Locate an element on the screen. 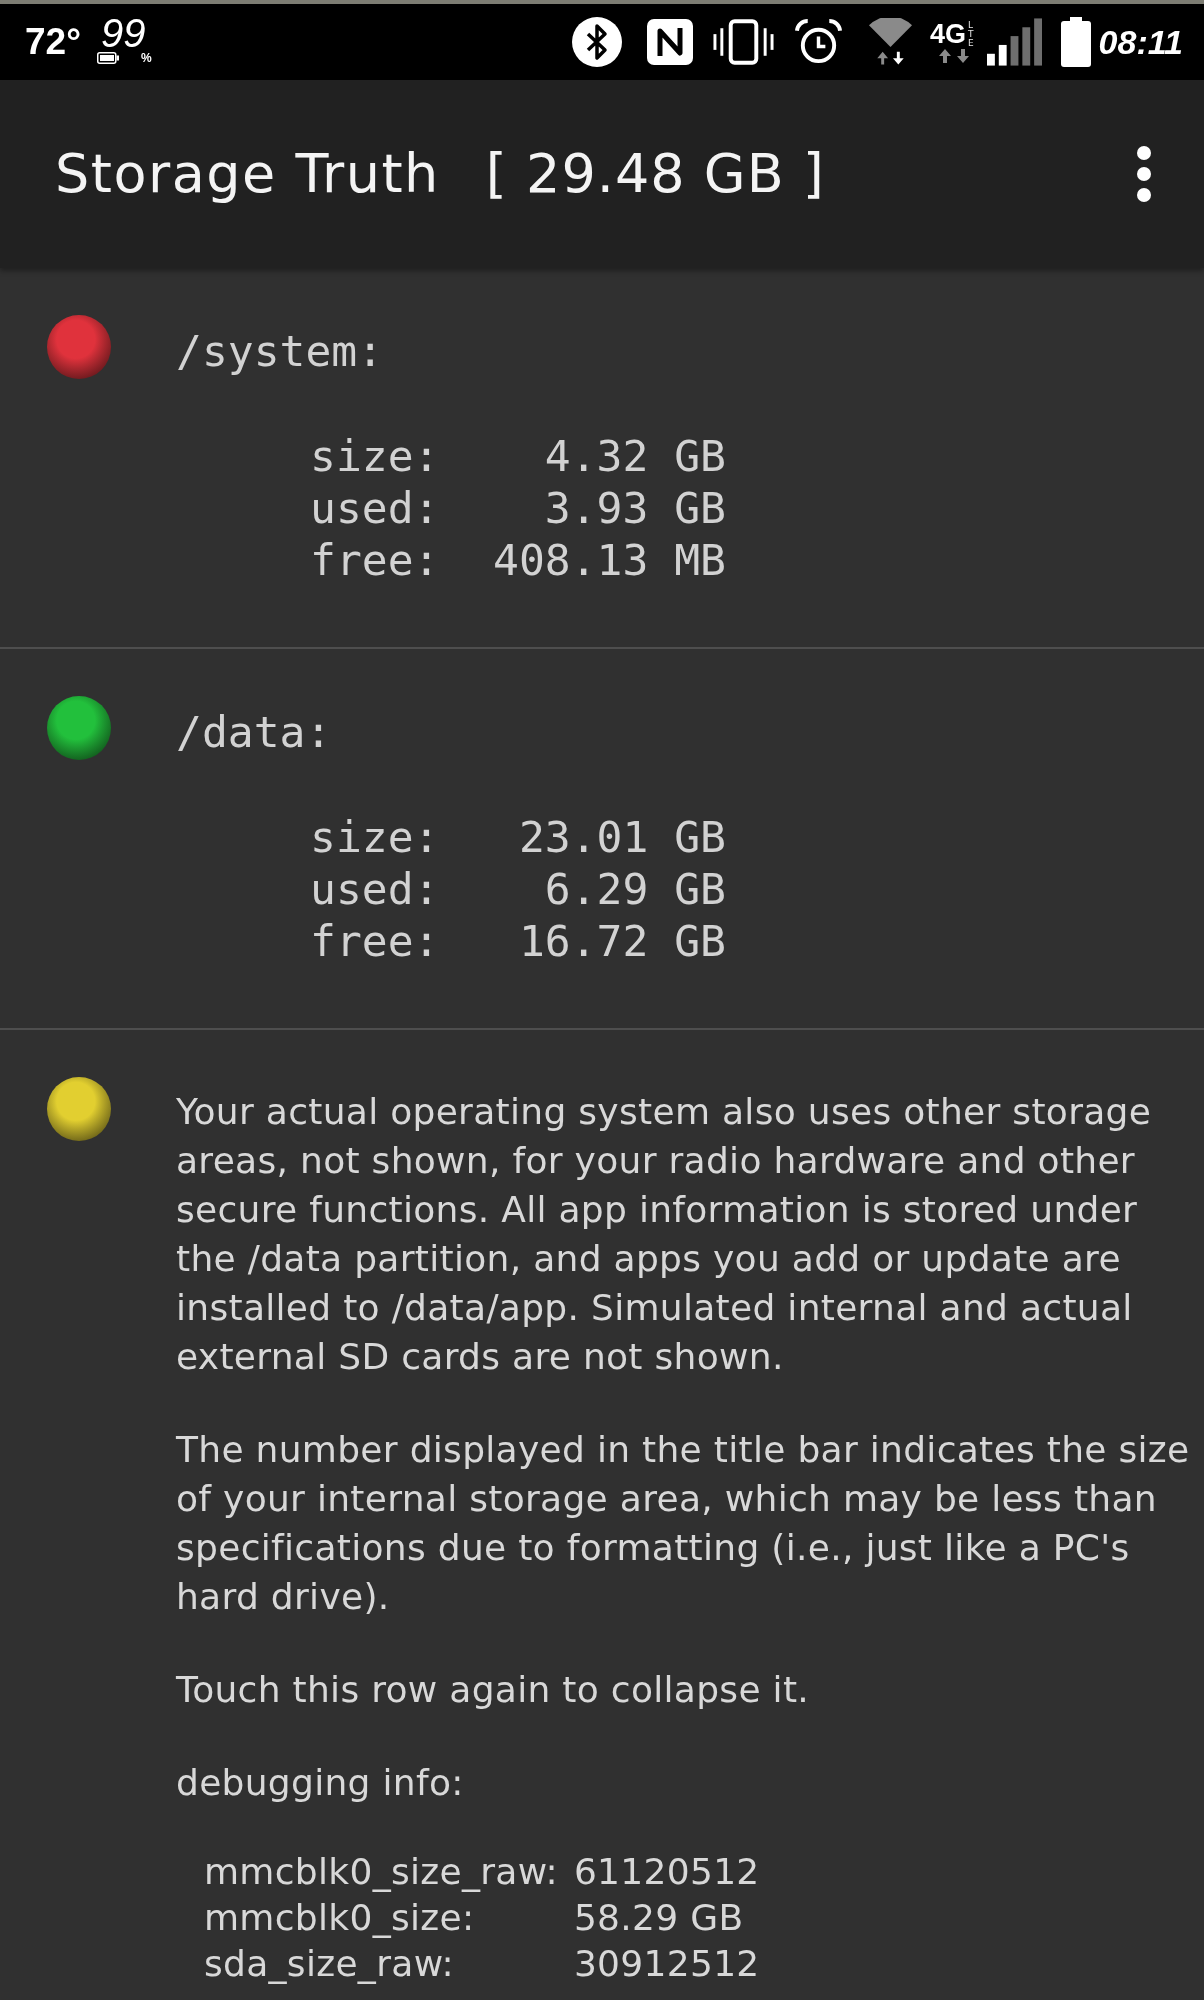  stat-value: 4.32 GB is located at coordinates (635, 456).